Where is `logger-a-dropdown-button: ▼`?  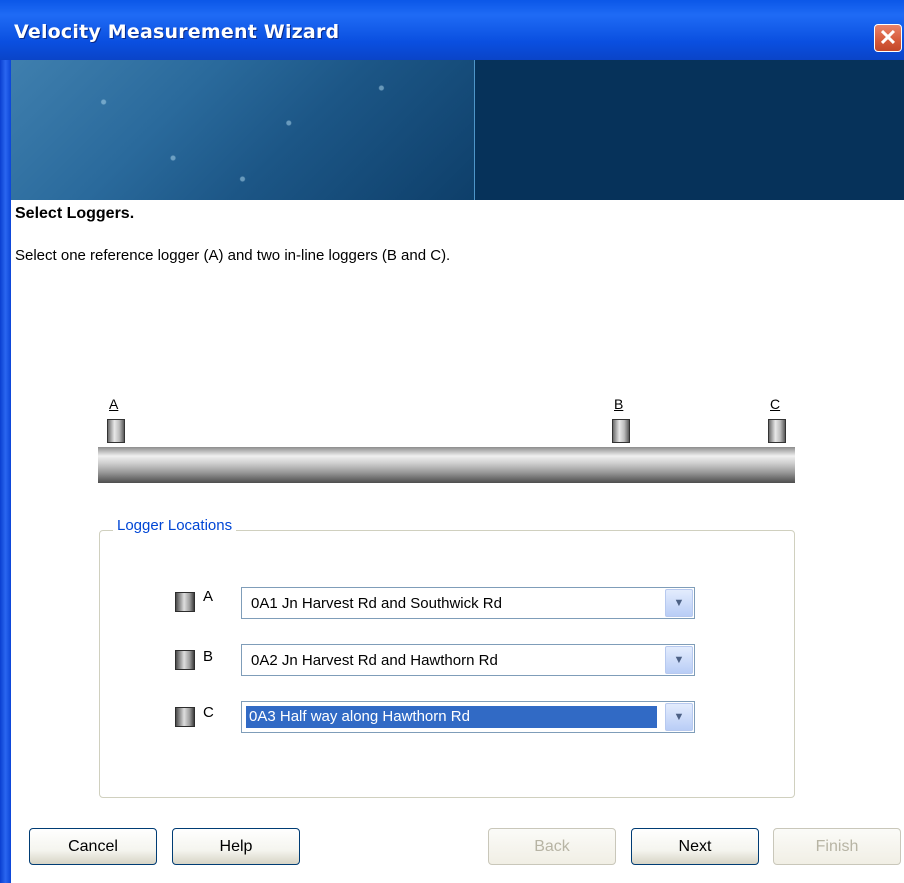 logger-a-dropdown-button: ▼ is located at coordinates (679, 603).